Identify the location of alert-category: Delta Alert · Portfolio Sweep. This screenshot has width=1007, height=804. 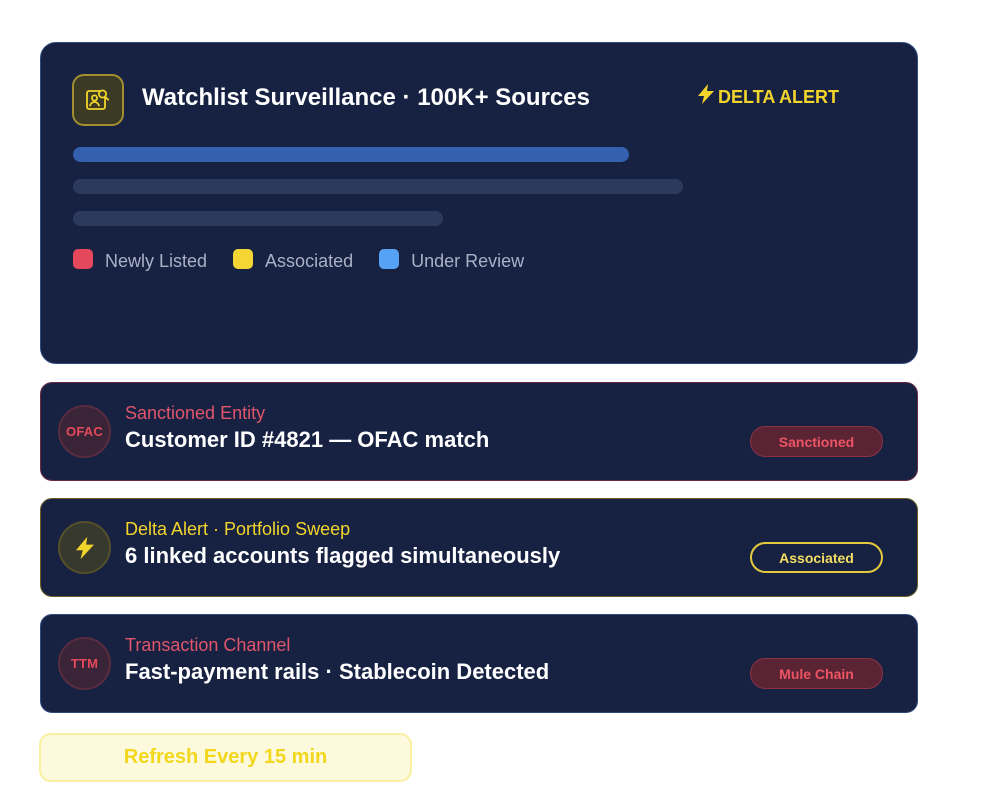
(238, 529).